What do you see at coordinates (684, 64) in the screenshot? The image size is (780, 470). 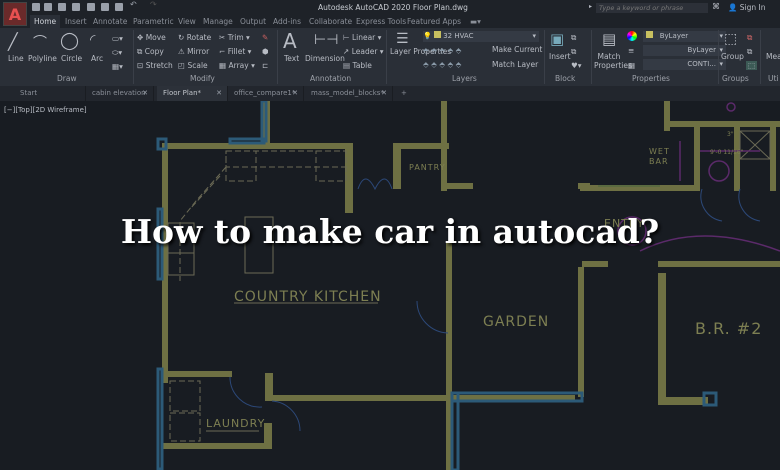 I see `linetype-dropdown: CONTI... ▾` at bounding box center [684, 64].